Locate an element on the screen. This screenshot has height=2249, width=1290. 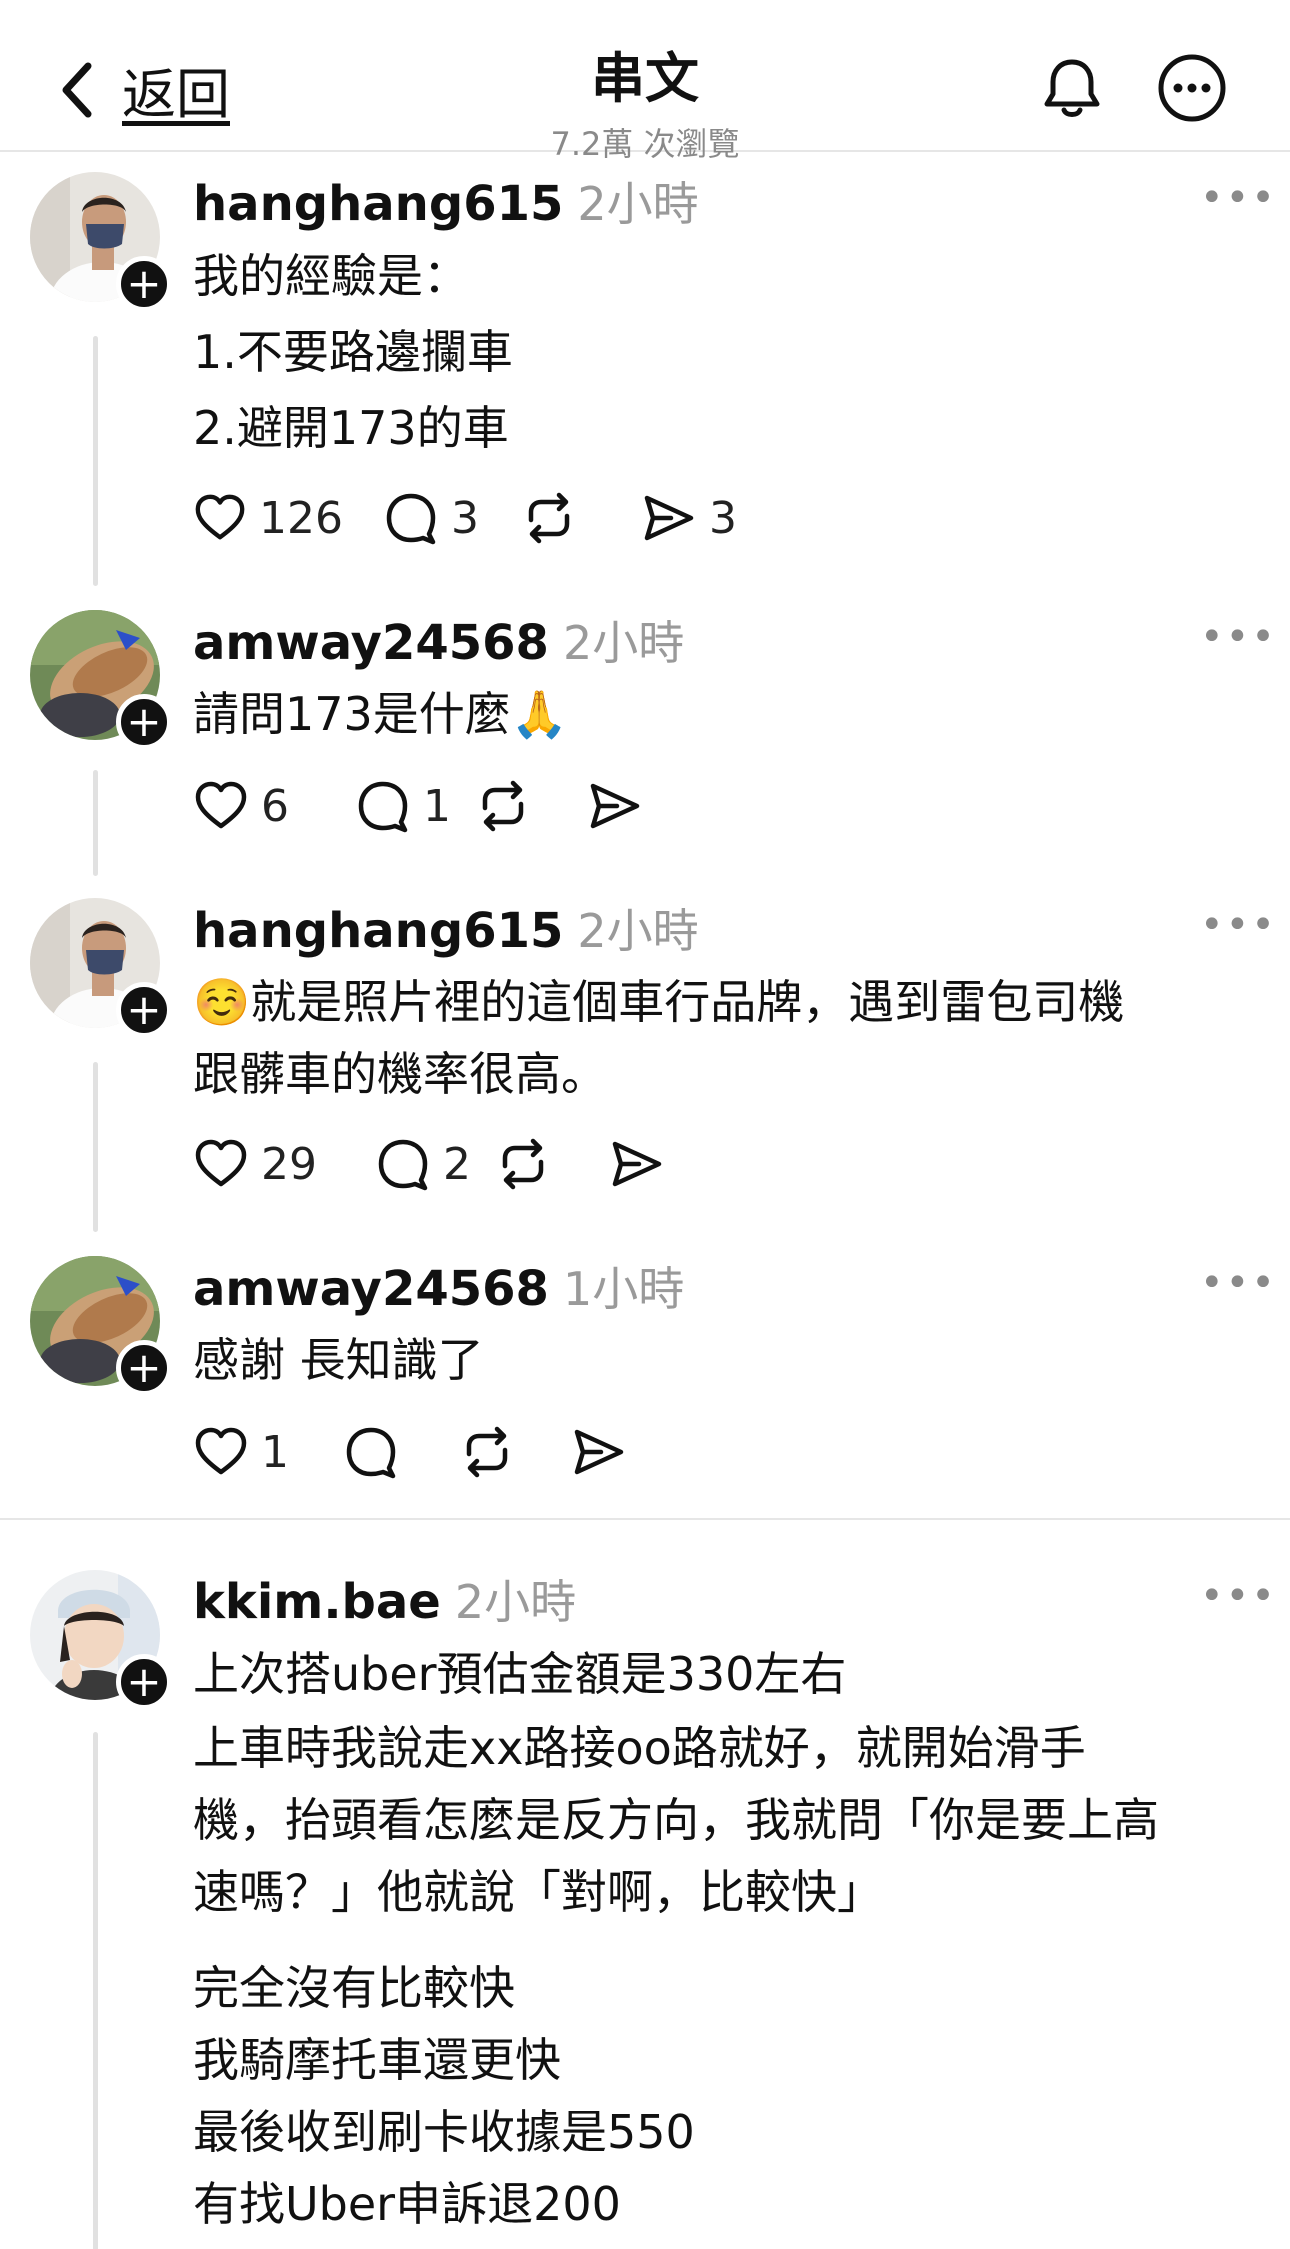
comment-count: 3 is located at coordinates (465, 518).